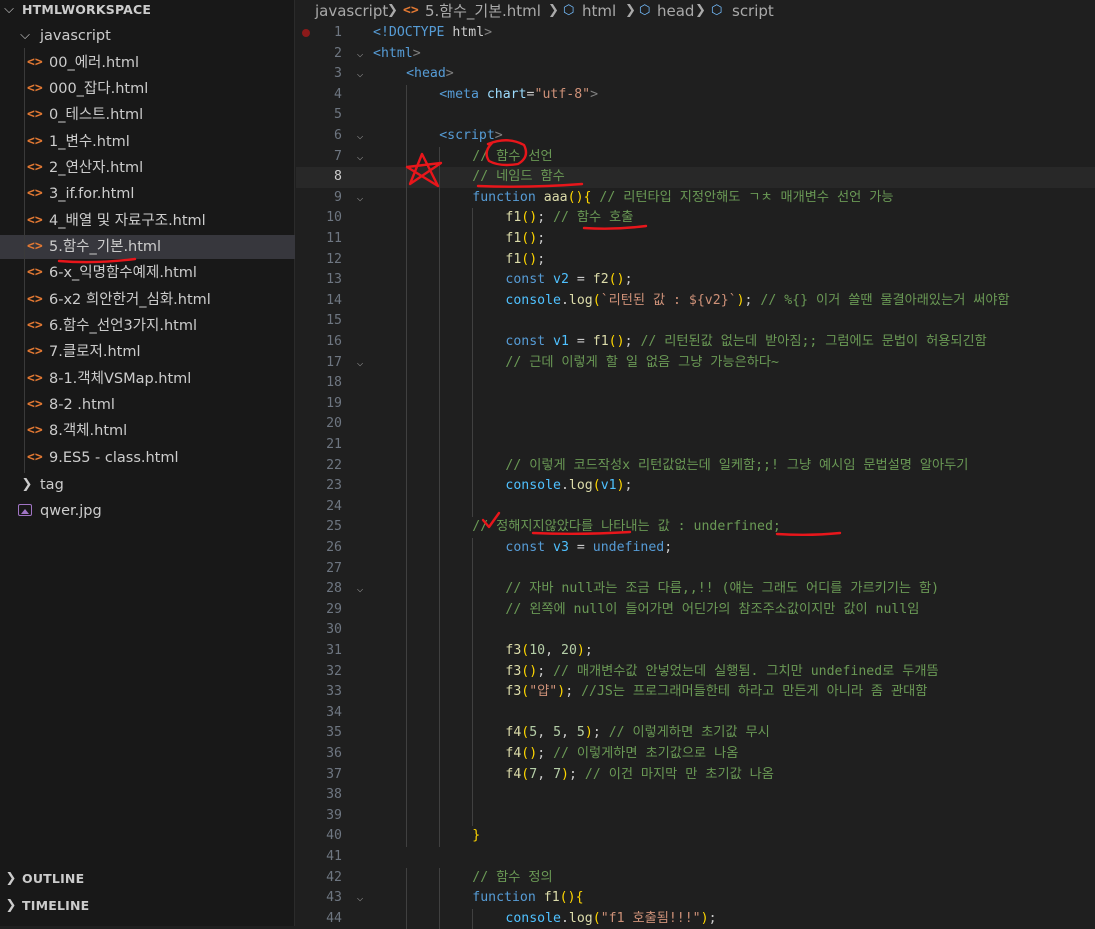 This screenshot has width=1095, height=929. Describe the element at coordinates (695, 630) in the screenshot. I see `code-line: 30` at that location.